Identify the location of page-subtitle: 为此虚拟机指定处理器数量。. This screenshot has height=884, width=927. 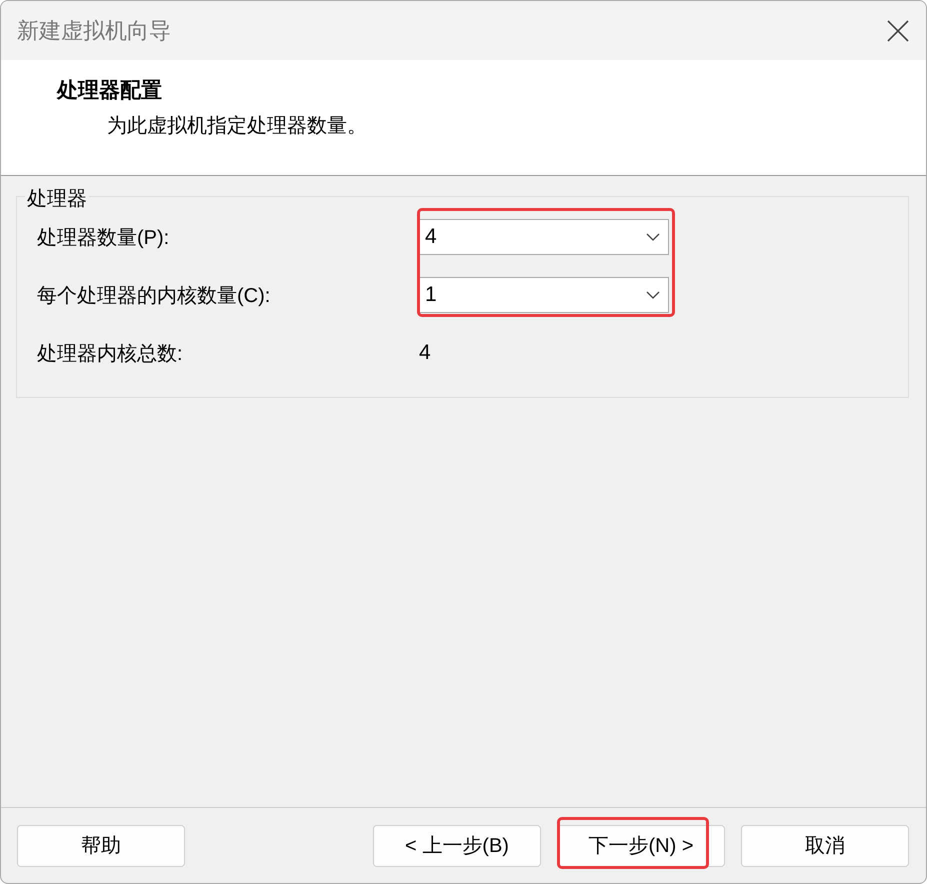
(237, 126).